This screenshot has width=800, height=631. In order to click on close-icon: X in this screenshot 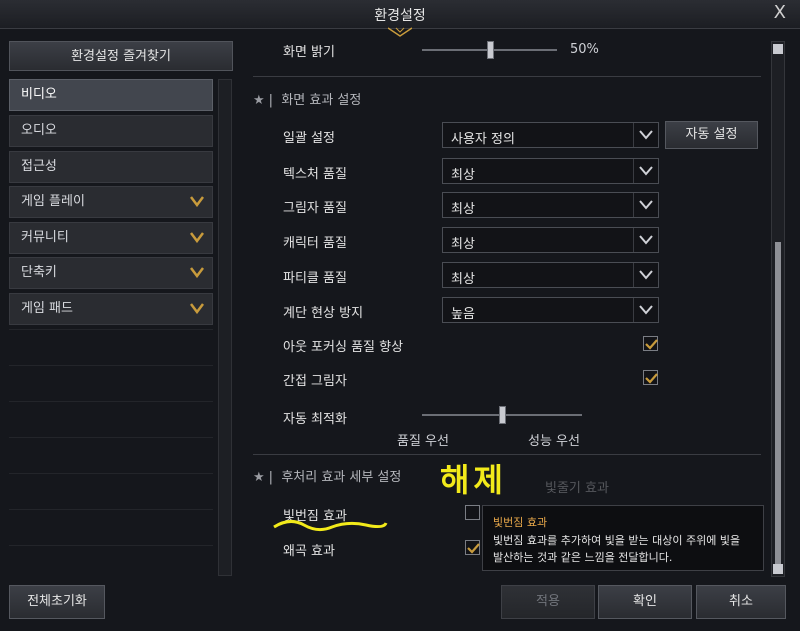, I will do `click(780, 12)`.